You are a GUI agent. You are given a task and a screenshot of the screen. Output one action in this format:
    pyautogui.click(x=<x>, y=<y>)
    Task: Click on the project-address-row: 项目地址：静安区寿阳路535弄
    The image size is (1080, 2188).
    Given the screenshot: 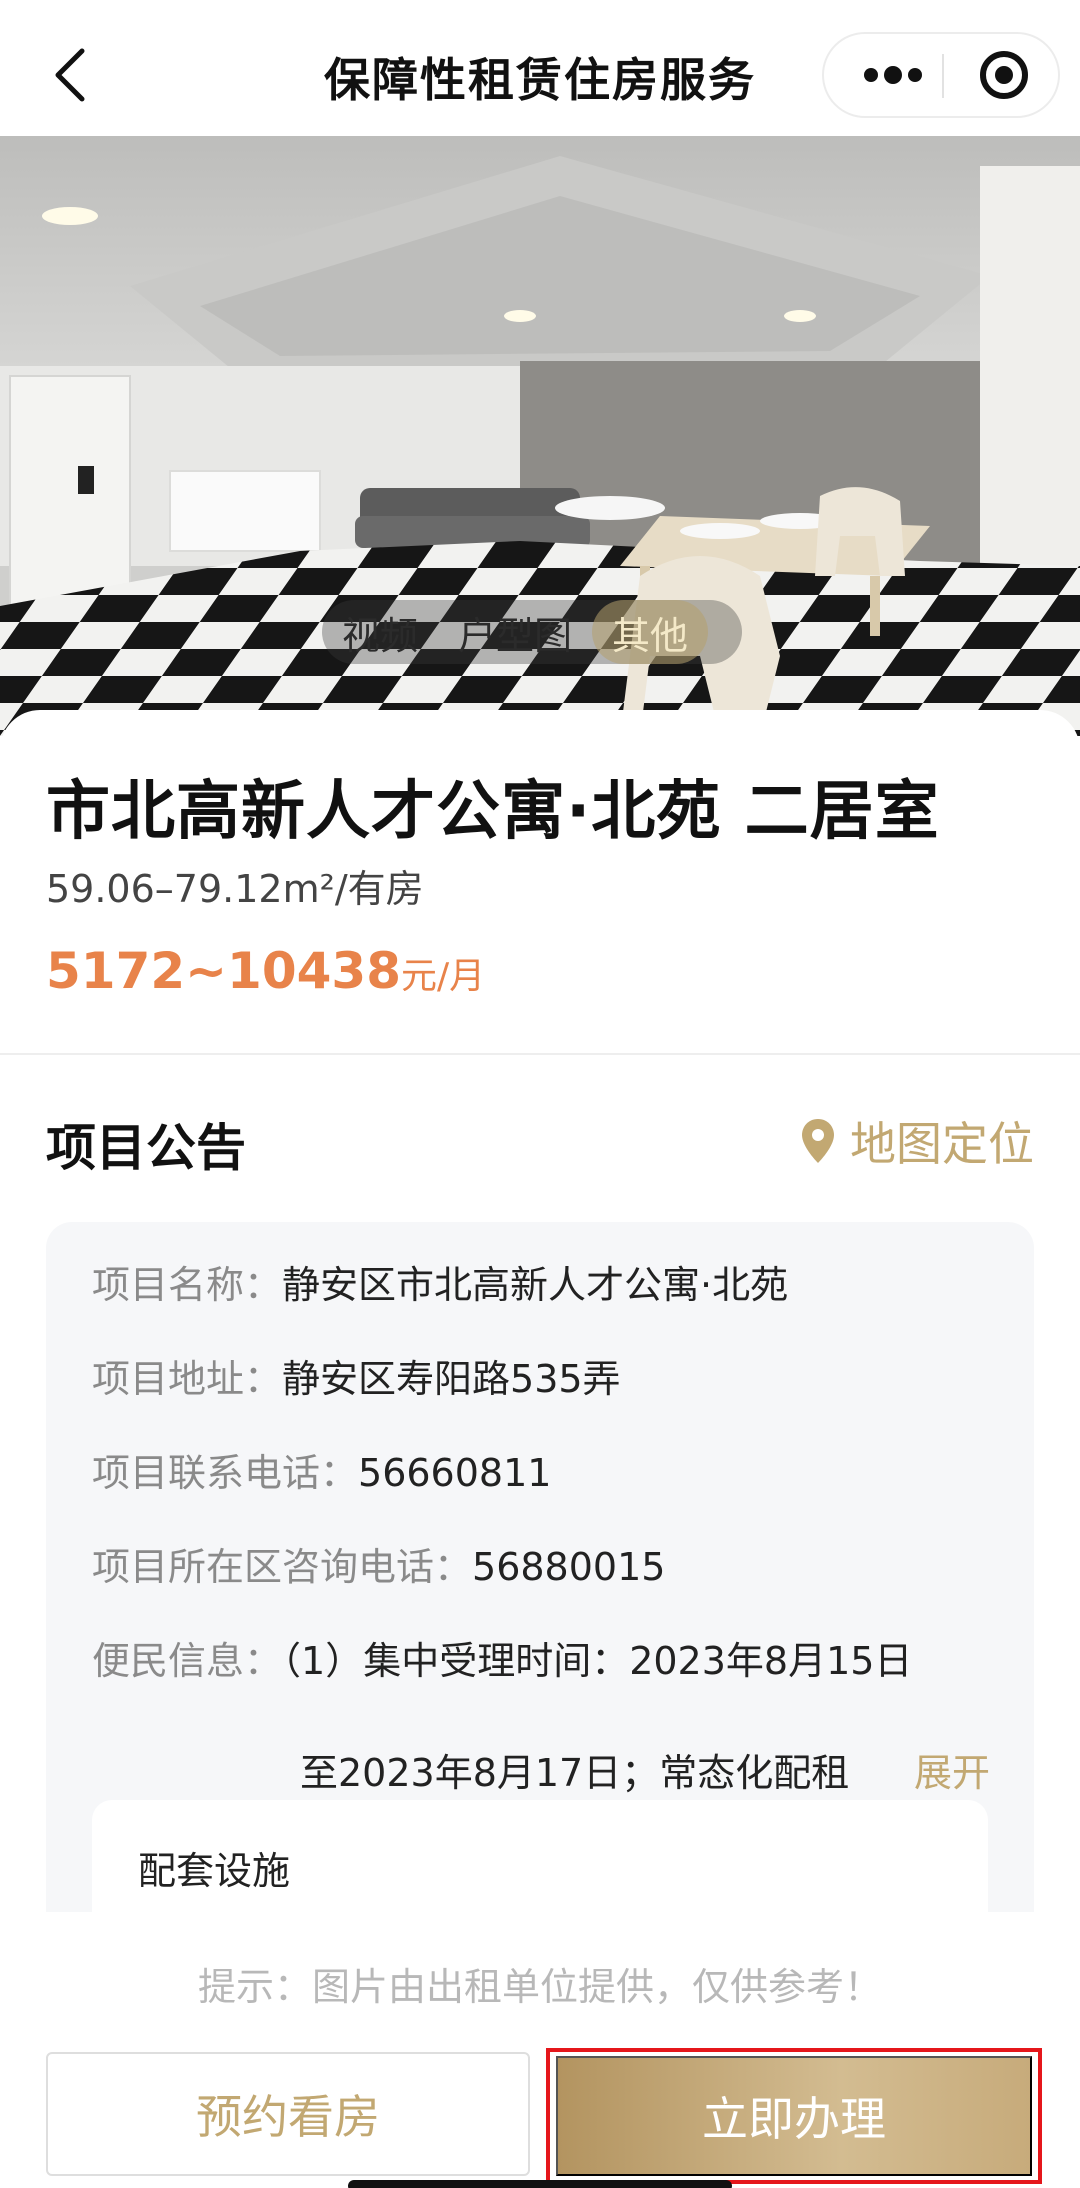 What is the action you would take?
    pyautogui.click(x=356, y=1379)
    